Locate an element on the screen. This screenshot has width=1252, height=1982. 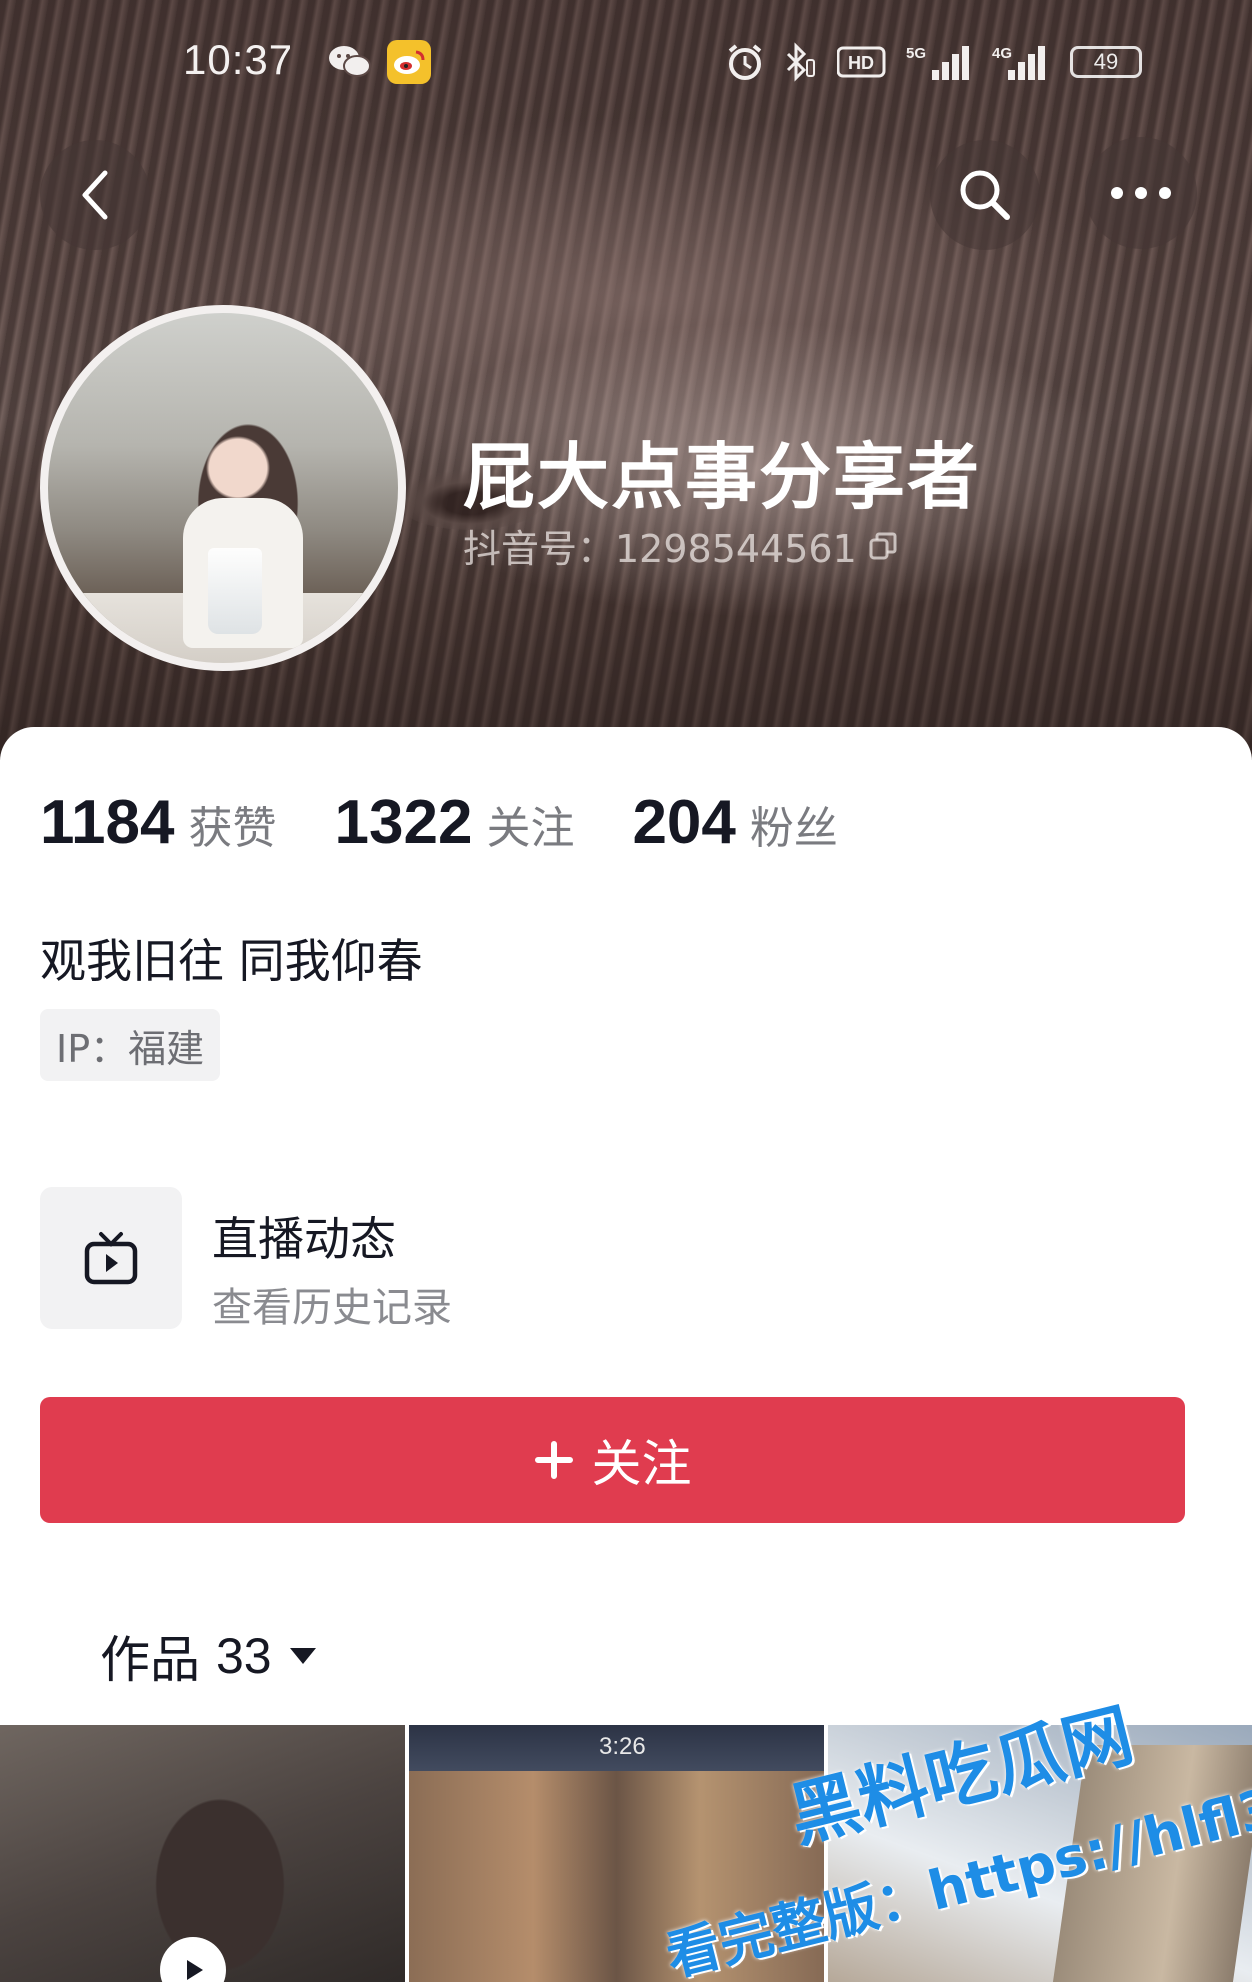
avatar-photo-cup is located at coordinates (235, 591).